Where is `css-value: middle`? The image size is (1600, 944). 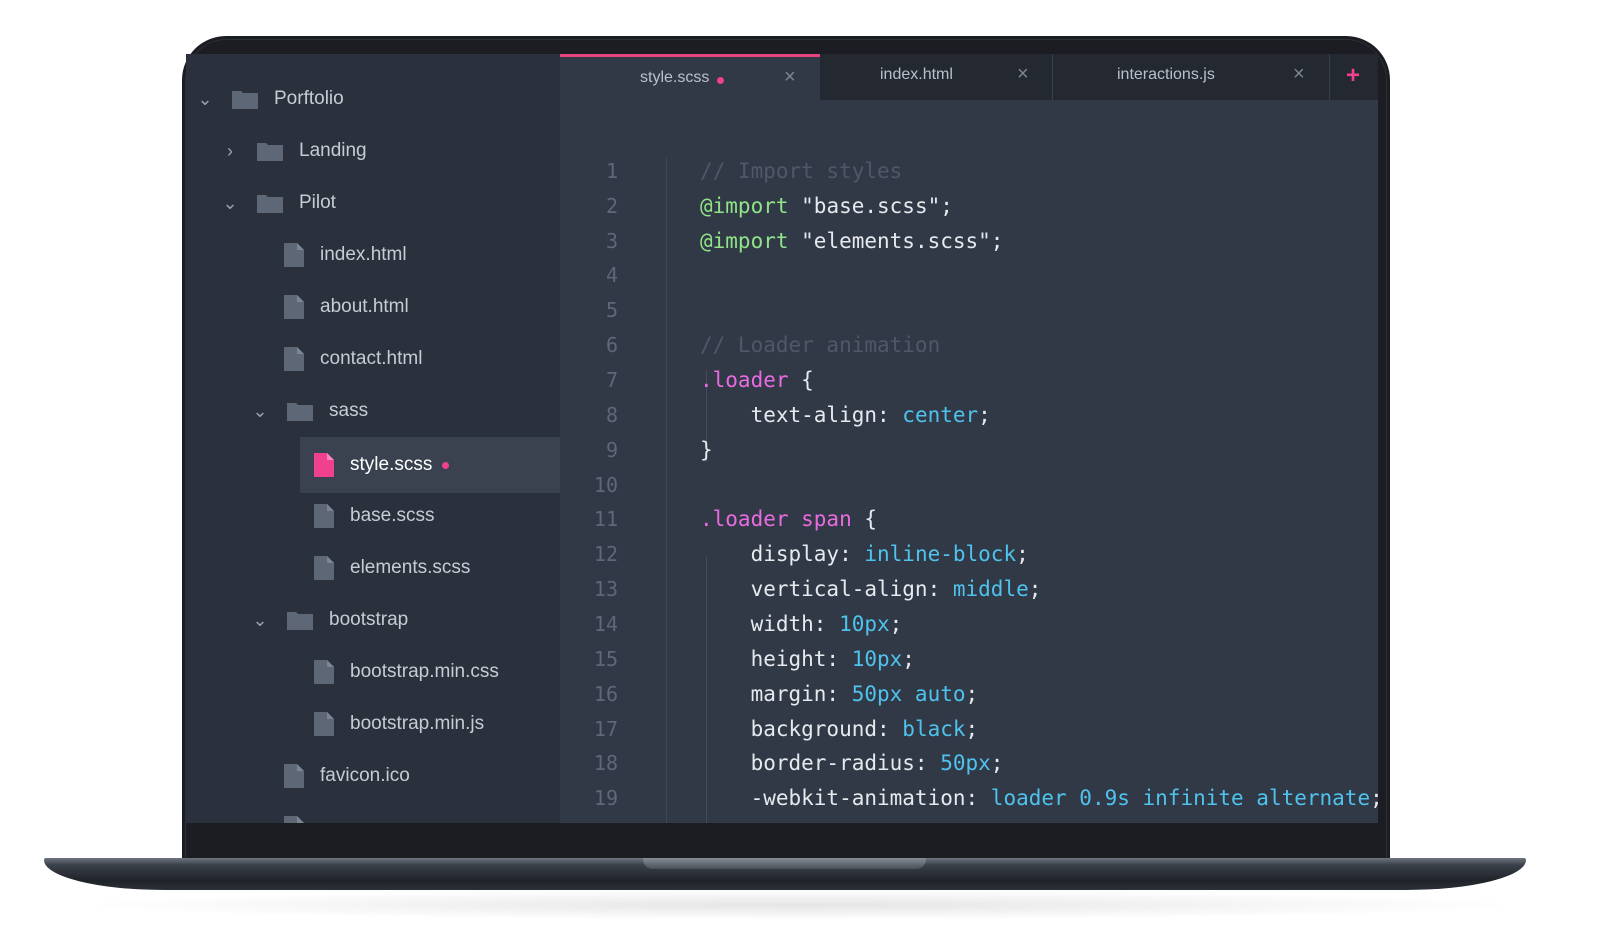
css-value: middle is located at coordinates (990, 589).